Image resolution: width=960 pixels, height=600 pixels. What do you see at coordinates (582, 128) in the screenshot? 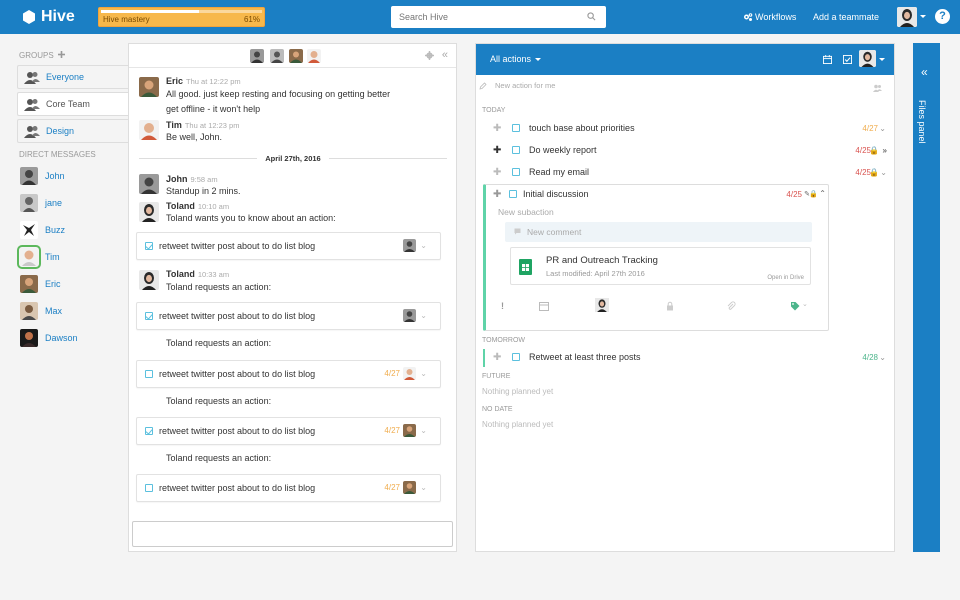
I see `action-title: touch base about priorities` at bounding box center [582, 128].